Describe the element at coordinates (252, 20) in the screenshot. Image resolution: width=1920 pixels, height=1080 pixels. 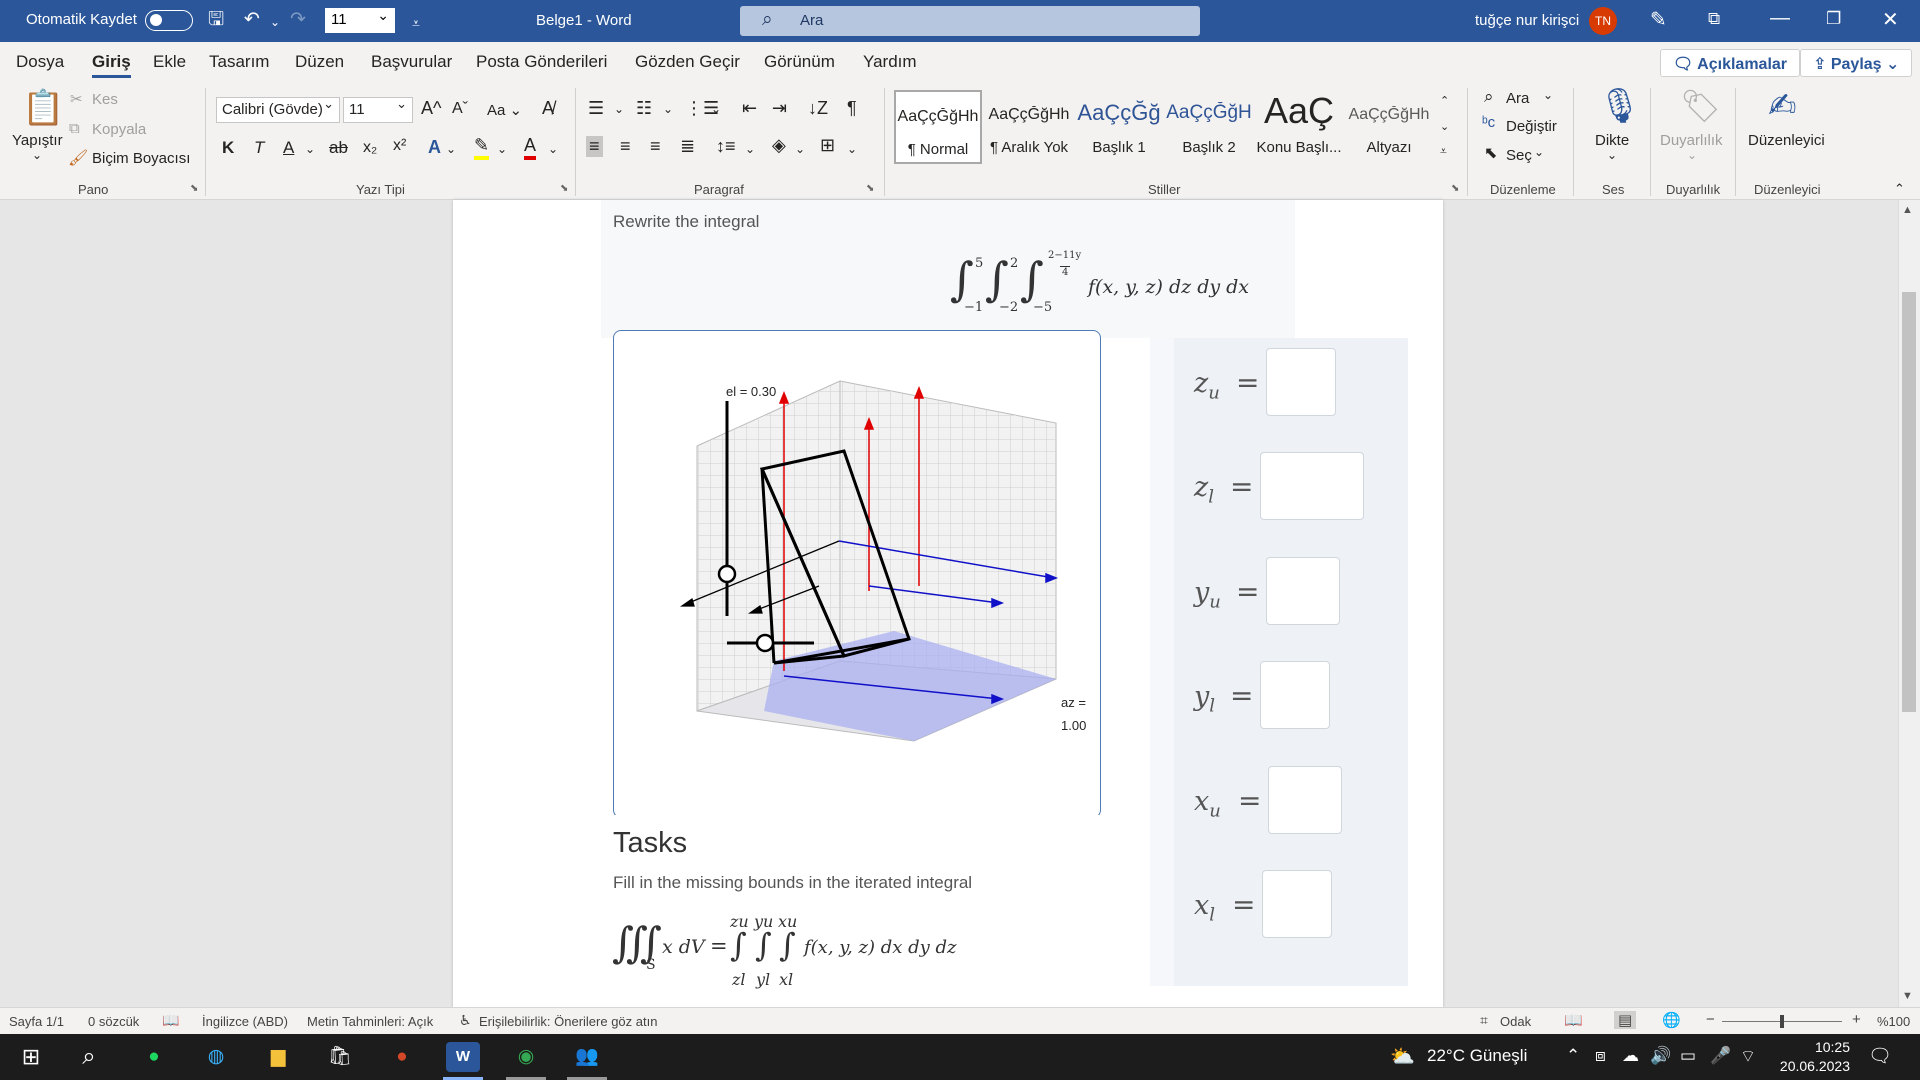
I see `undo-icon: ↶` at that location.